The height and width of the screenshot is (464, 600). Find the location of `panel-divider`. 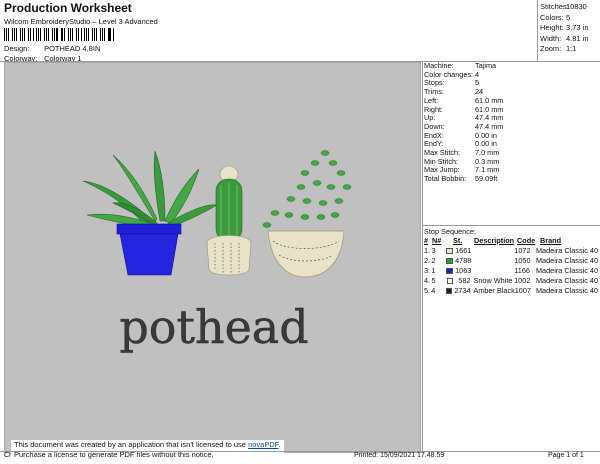

panel-divider is located at coordinates (422, 257).